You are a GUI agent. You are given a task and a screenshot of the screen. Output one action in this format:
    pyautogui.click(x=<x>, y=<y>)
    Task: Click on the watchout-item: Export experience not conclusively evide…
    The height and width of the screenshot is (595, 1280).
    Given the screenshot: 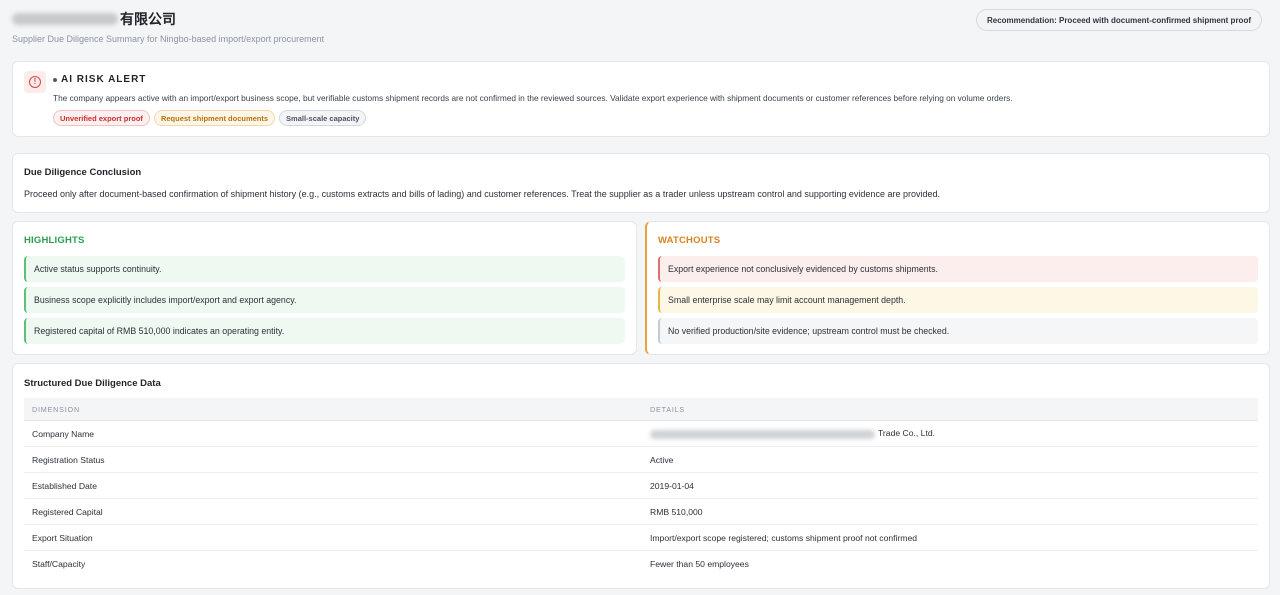 What is the action you would take?
    pyautogui.click(x=958, y=269)
    